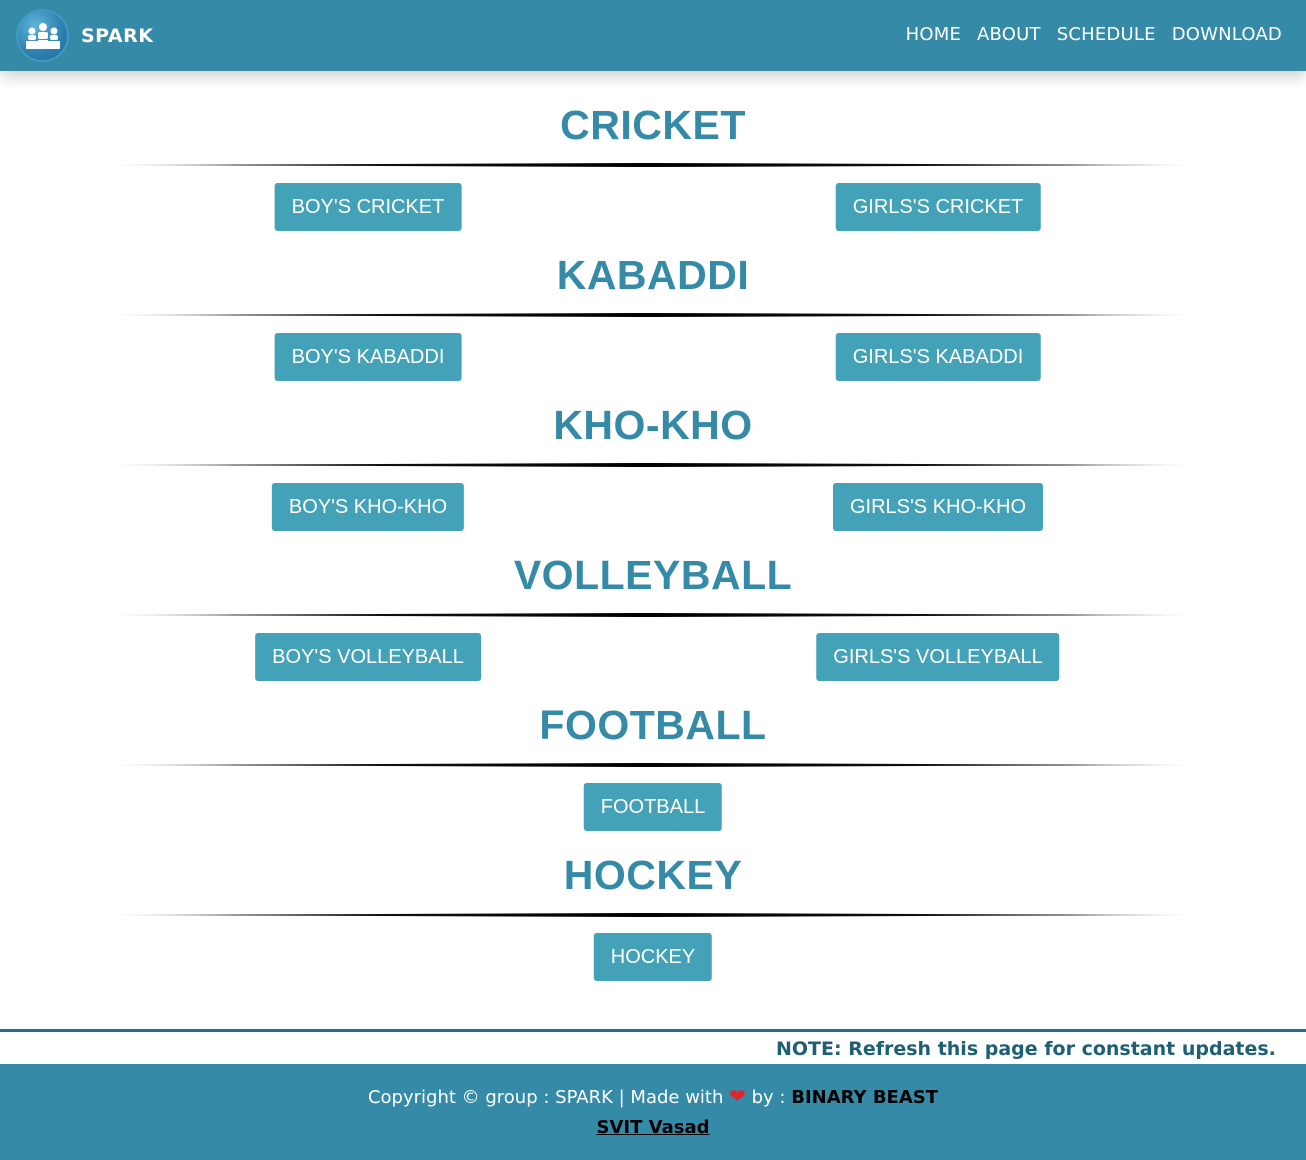 This screenshot has height=1160, width=1306. What do you see at coordinates (737, 1096) in the screenshot?
I see `heart-icon: ❤` at bounding box center [737, 1096].